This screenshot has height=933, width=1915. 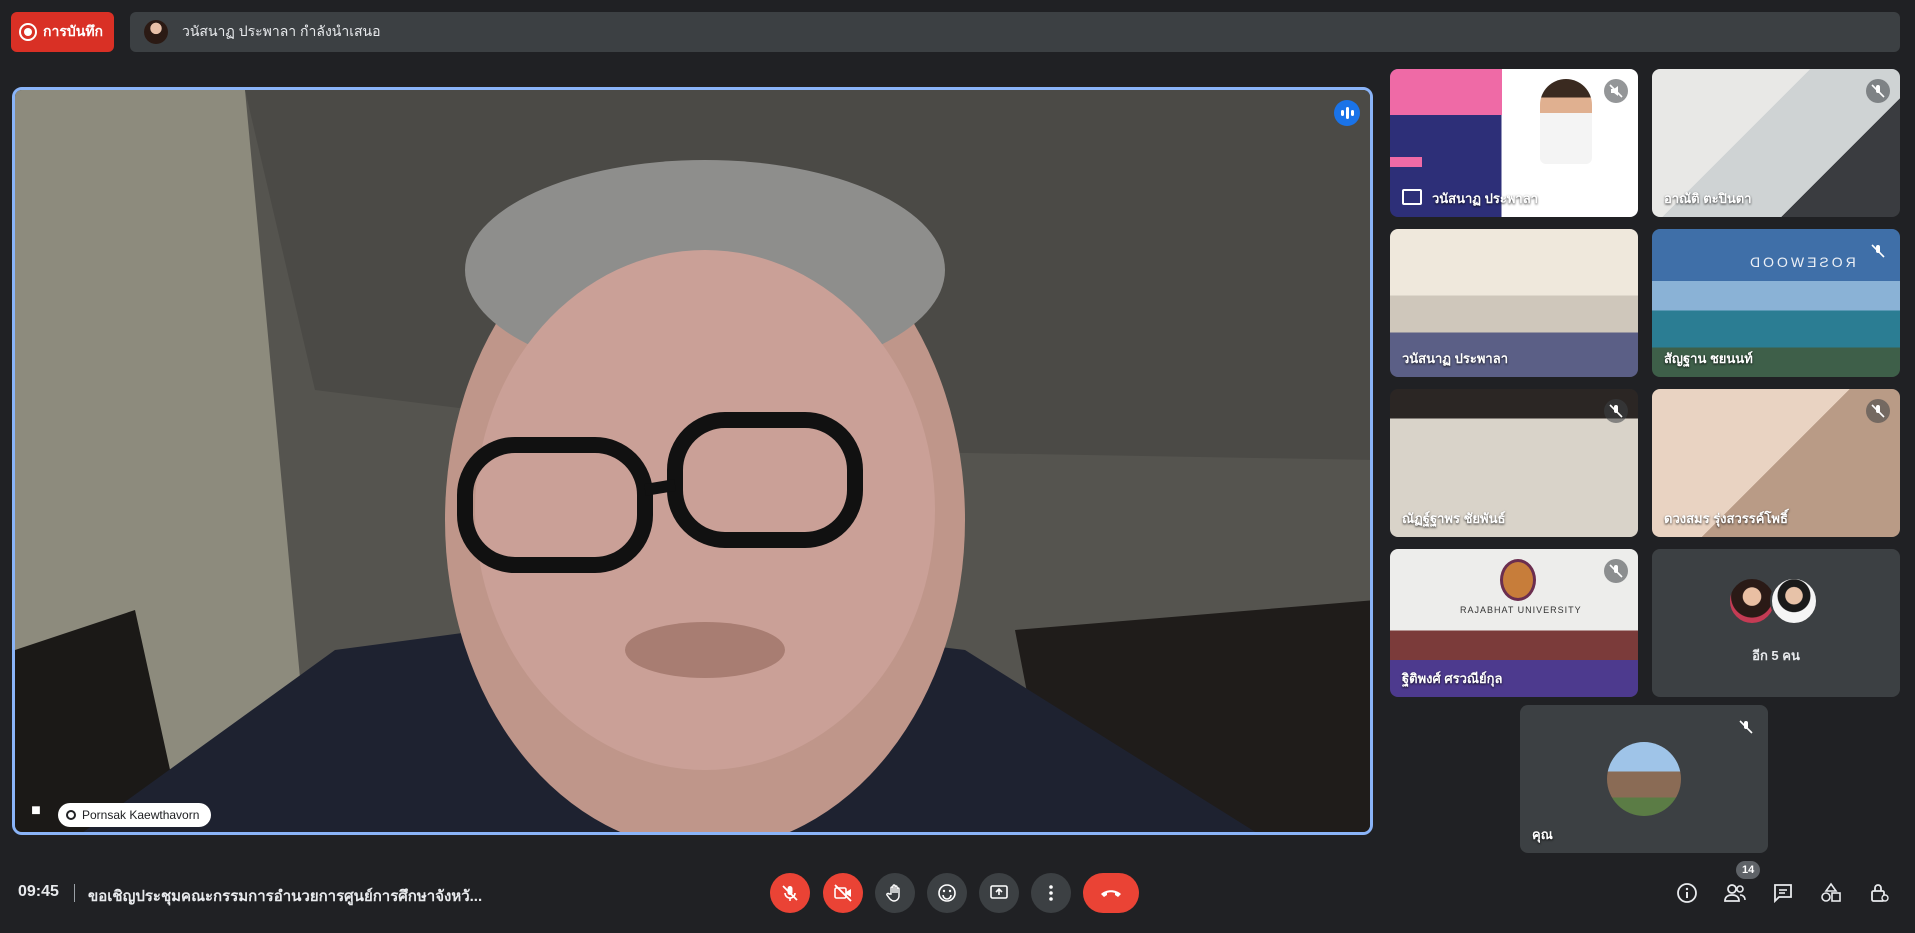 I want to click on participant-name: ดวงสมร รุ่งสวรรค์โพธิ์, so click(x=1726, y=518).